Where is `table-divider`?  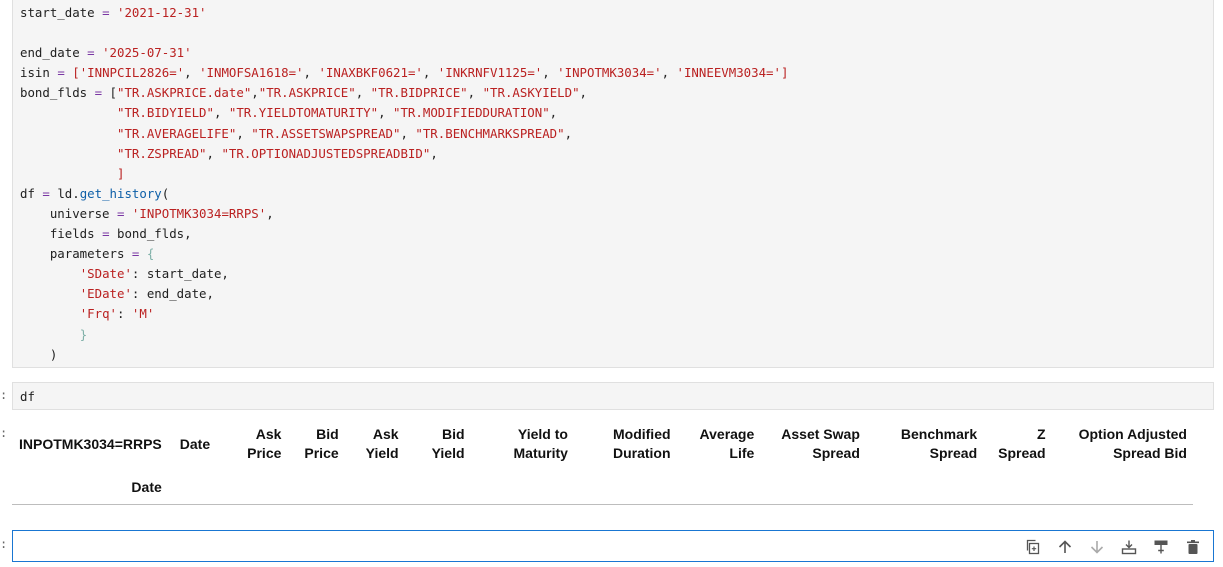
table-divider is located at coordinates (602, 504).